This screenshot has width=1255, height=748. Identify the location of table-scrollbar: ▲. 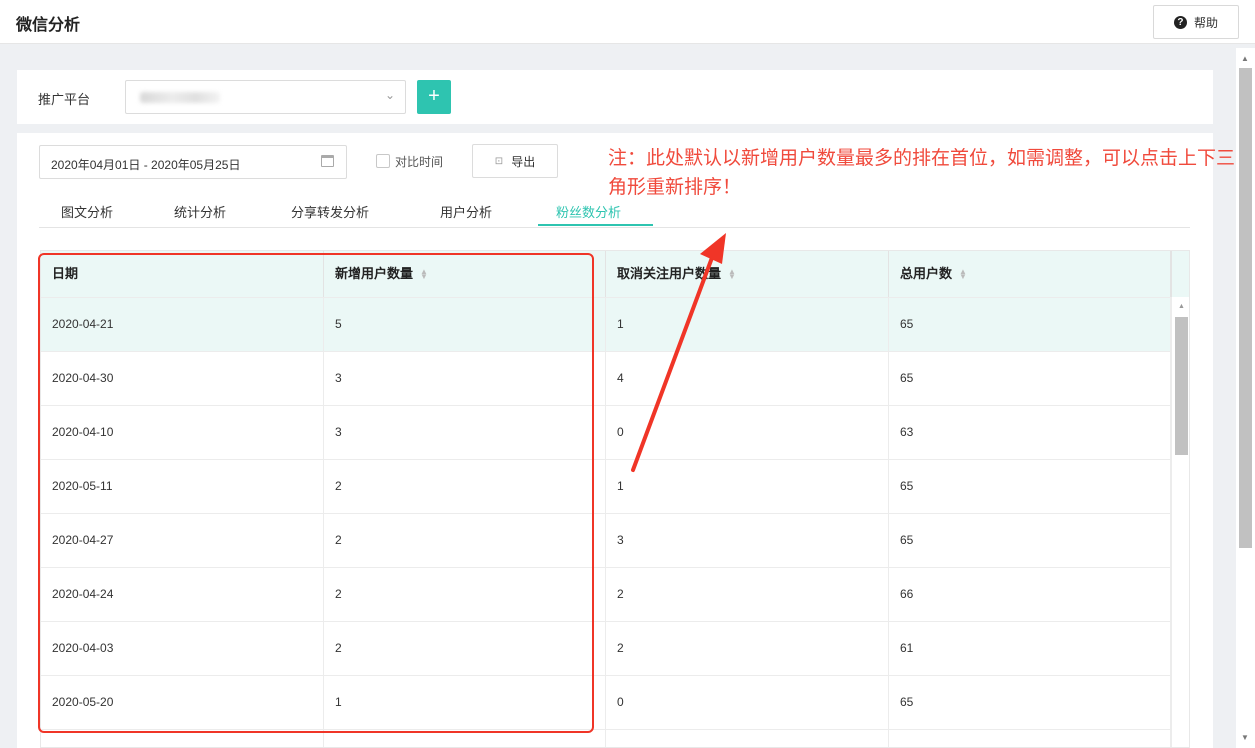
(1180, 522).